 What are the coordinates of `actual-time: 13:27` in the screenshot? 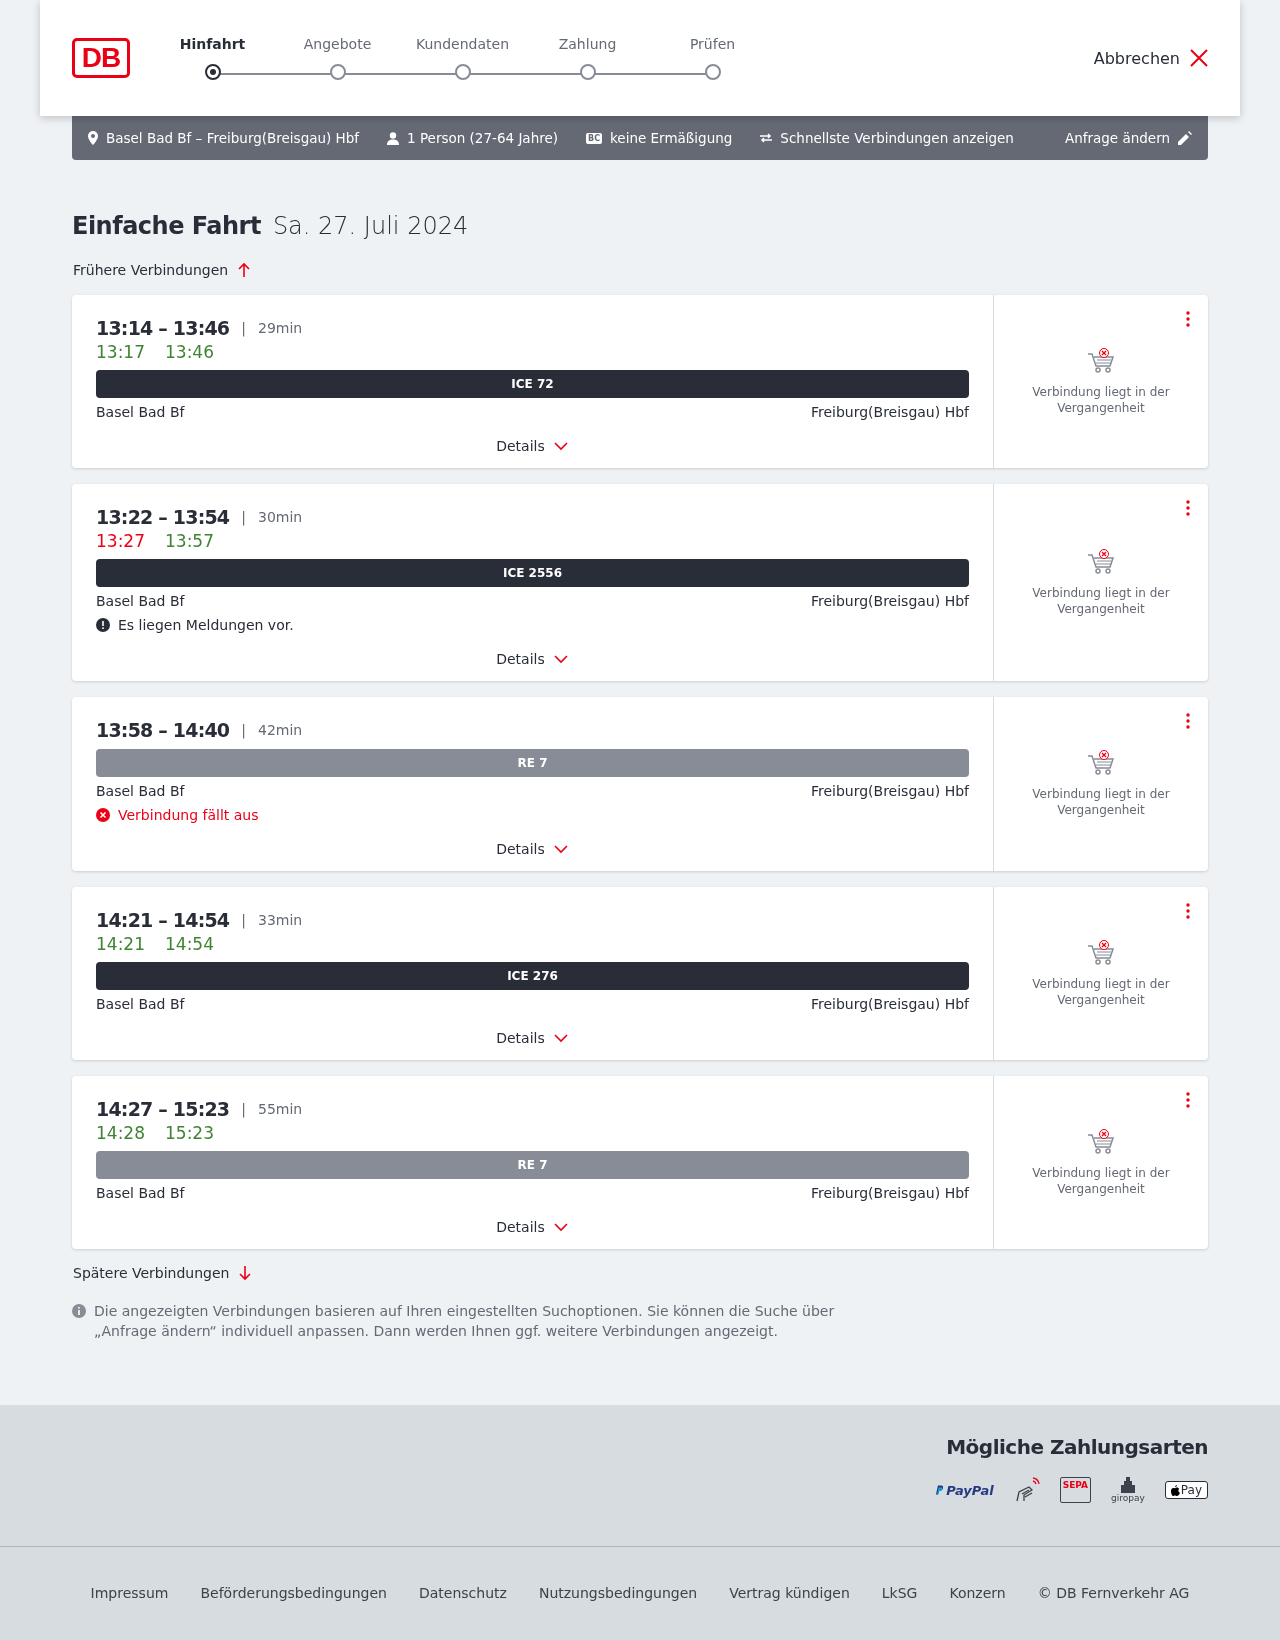 It's located at (120, 541).